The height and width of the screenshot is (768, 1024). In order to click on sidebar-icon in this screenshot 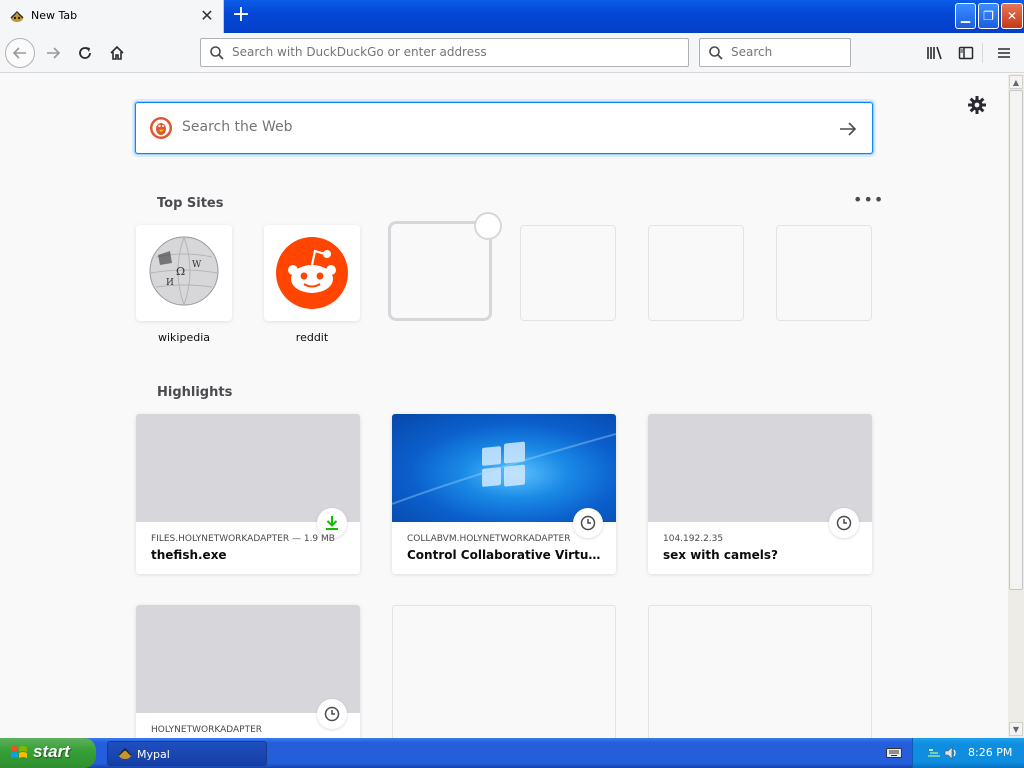, I will do `click(966, 53)`.